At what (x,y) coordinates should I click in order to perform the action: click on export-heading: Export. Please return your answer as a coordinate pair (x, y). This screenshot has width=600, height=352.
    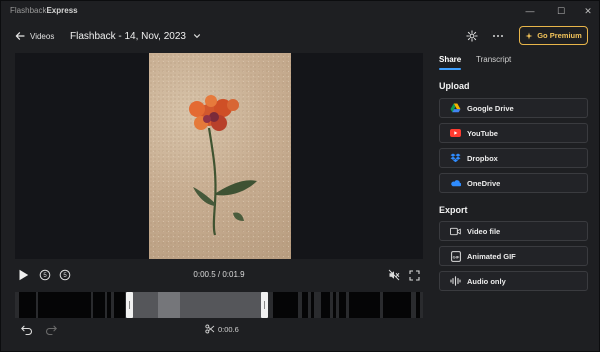
    Looking at the image, I should click on (453, 210).